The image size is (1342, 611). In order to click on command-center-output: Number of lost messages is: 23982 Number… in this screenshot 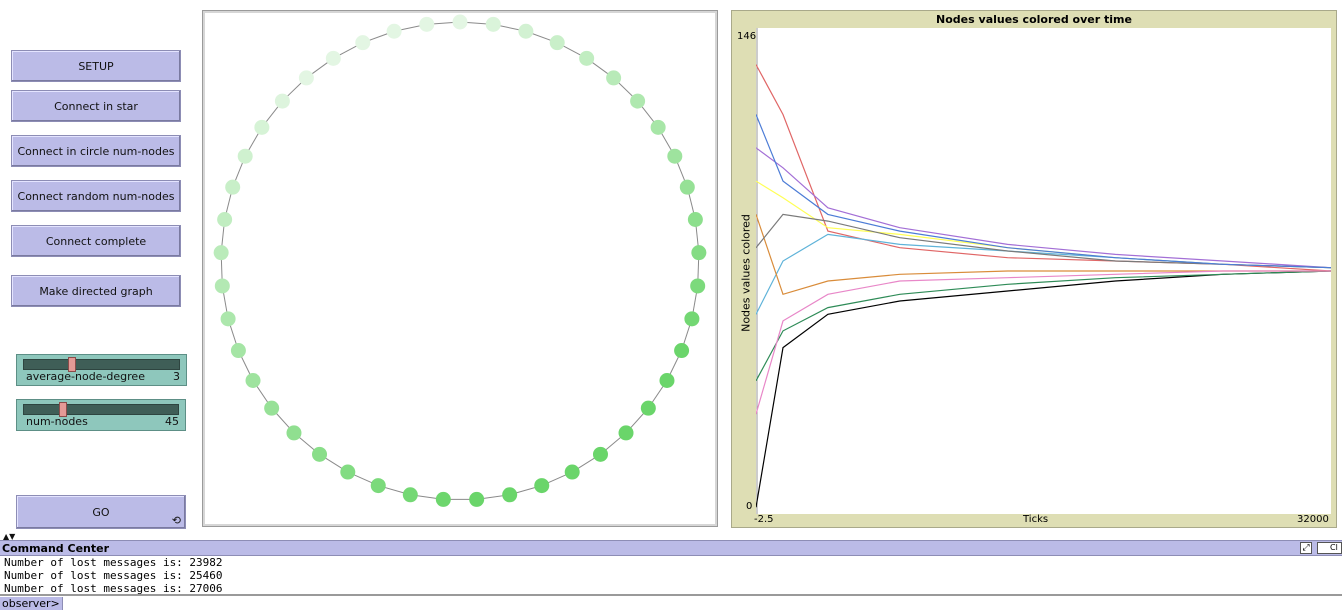, I will do `click(671, 575)`.